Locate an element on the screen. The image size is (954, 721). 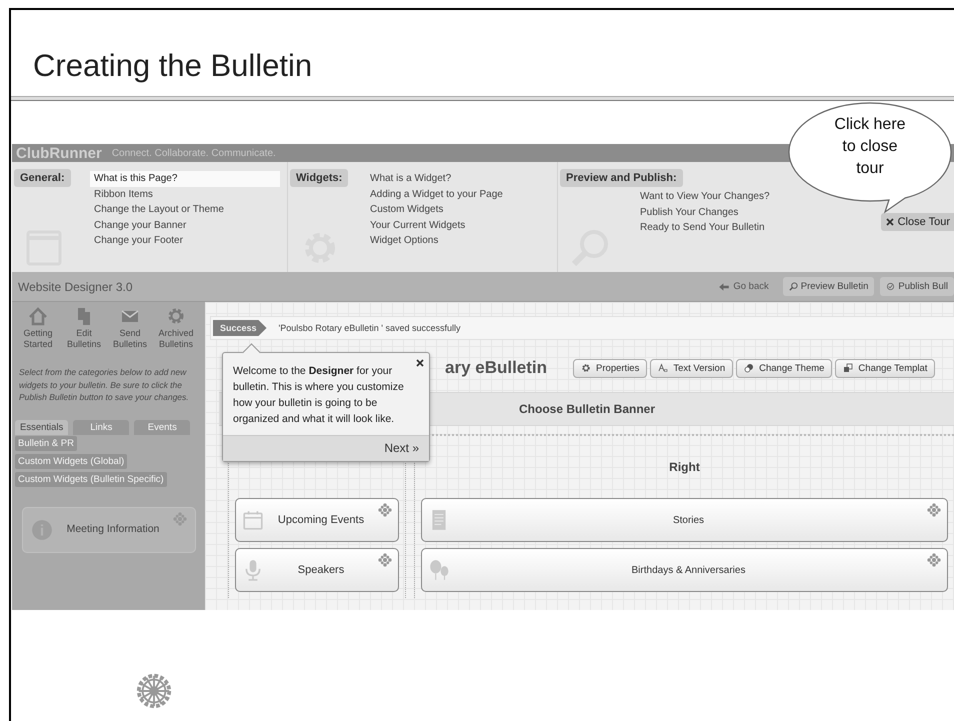
widget-tile: Birthdays & Anniversaries is located at coordinates (684, 570).